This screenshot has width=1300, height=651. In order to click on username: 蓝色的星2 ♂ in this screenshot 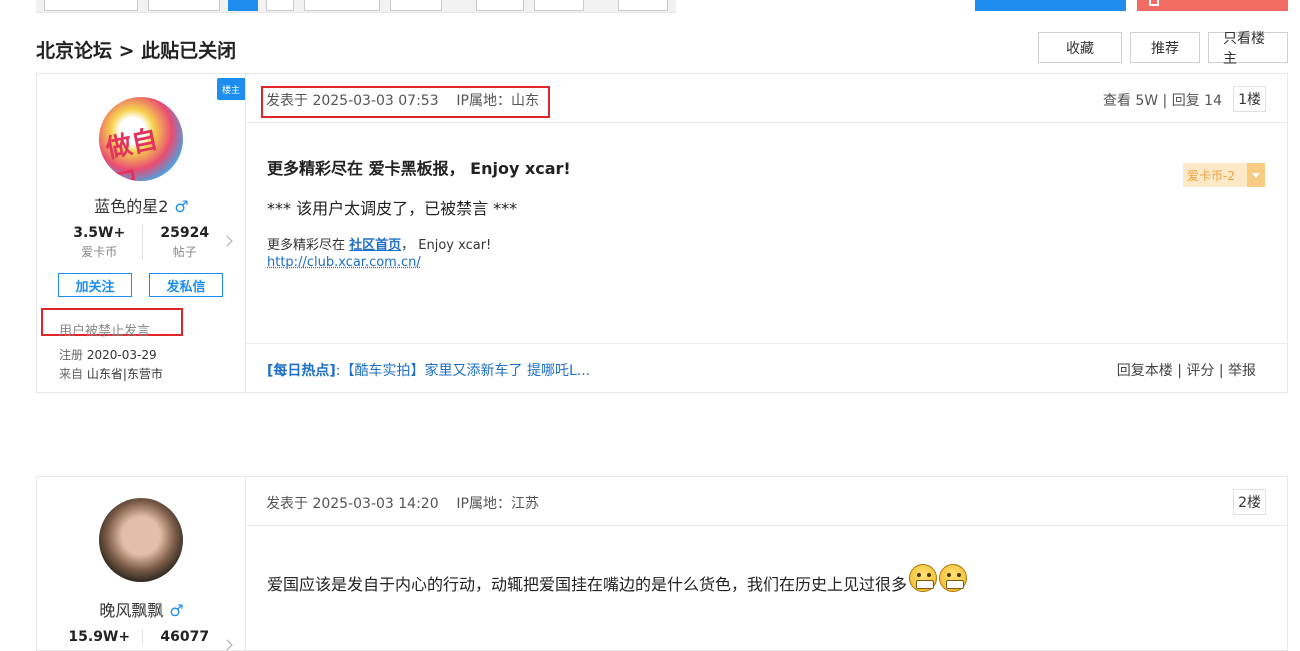, I will do `click(141, 205)`.